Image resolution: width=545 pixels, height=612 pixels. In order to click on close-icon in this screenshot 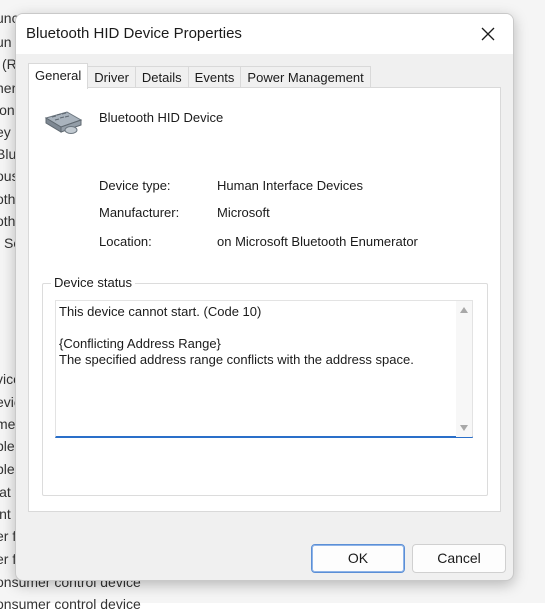, I will do `click(488, 34)`.